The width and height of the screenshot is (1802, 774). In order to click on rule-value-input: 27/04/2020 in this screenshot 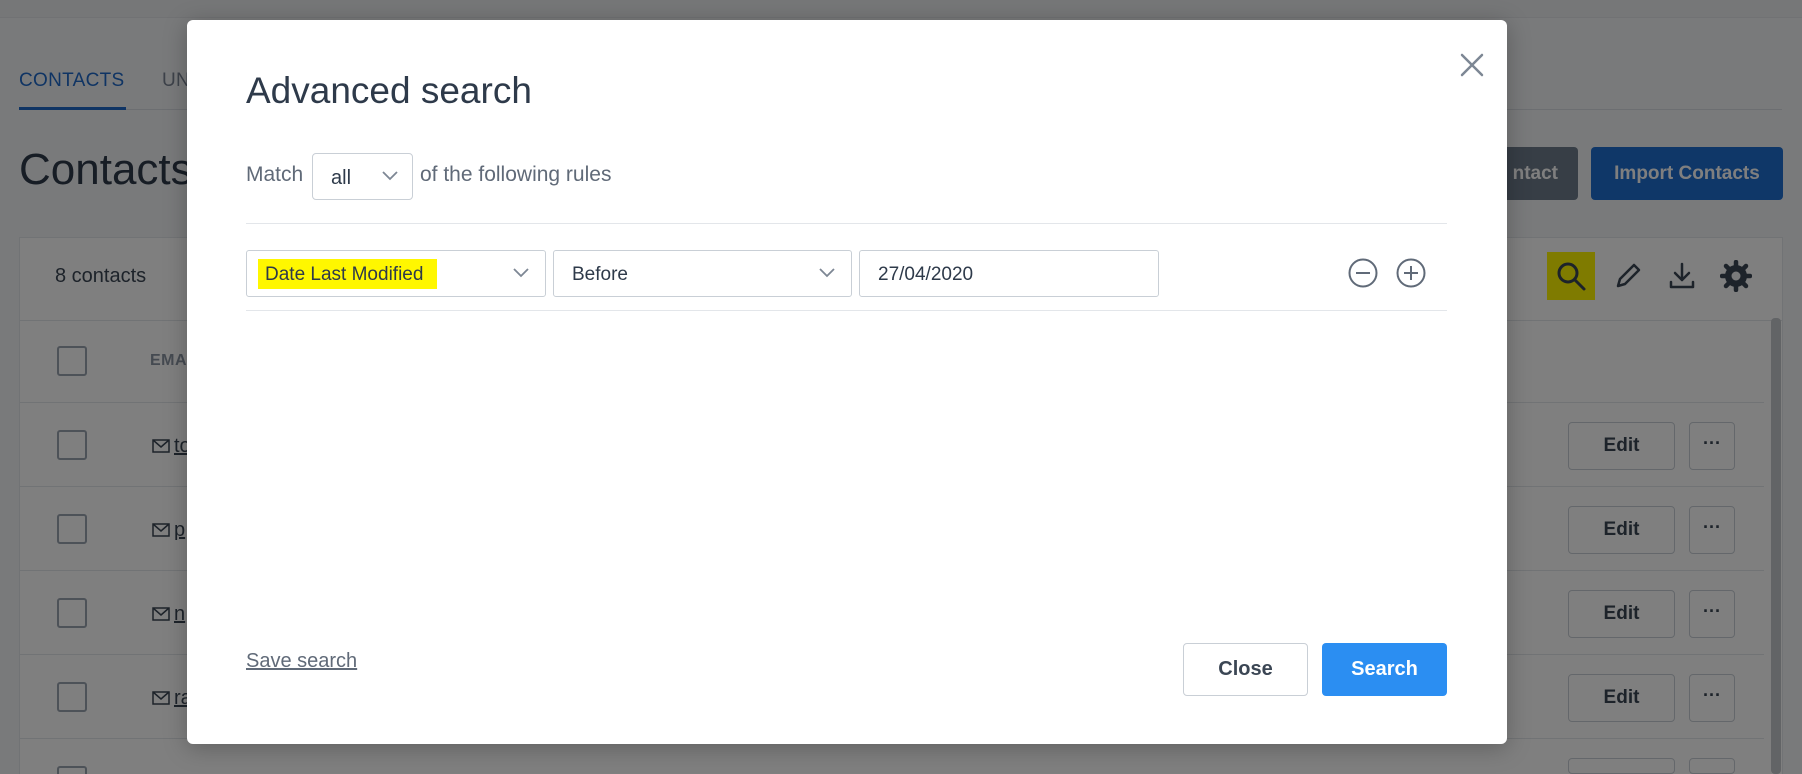, I will do `click(1009, 273)`.